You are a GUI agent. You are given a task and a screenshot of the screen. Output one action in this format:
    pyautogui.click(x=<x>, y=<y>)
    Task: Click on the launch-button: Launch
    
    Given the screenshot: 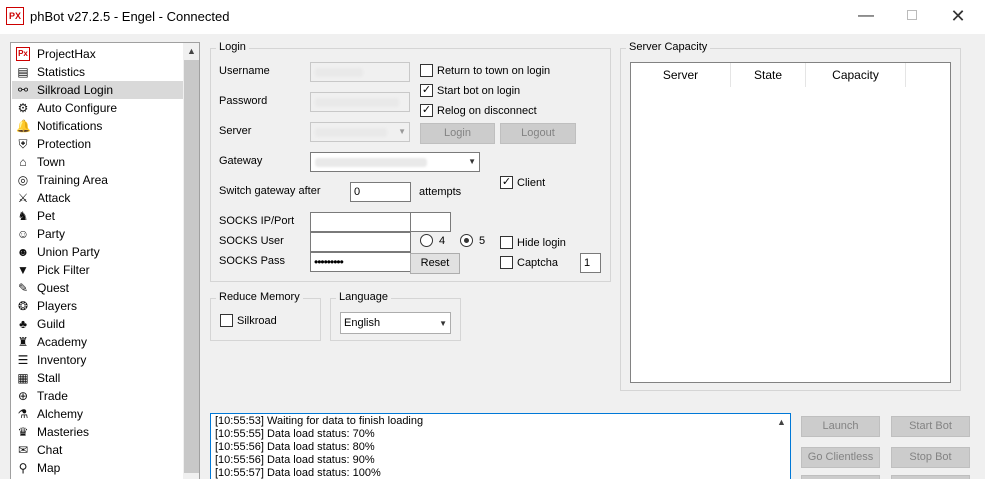 What is the action you would take?
    pyautogui.click(x=840, y=426)
    